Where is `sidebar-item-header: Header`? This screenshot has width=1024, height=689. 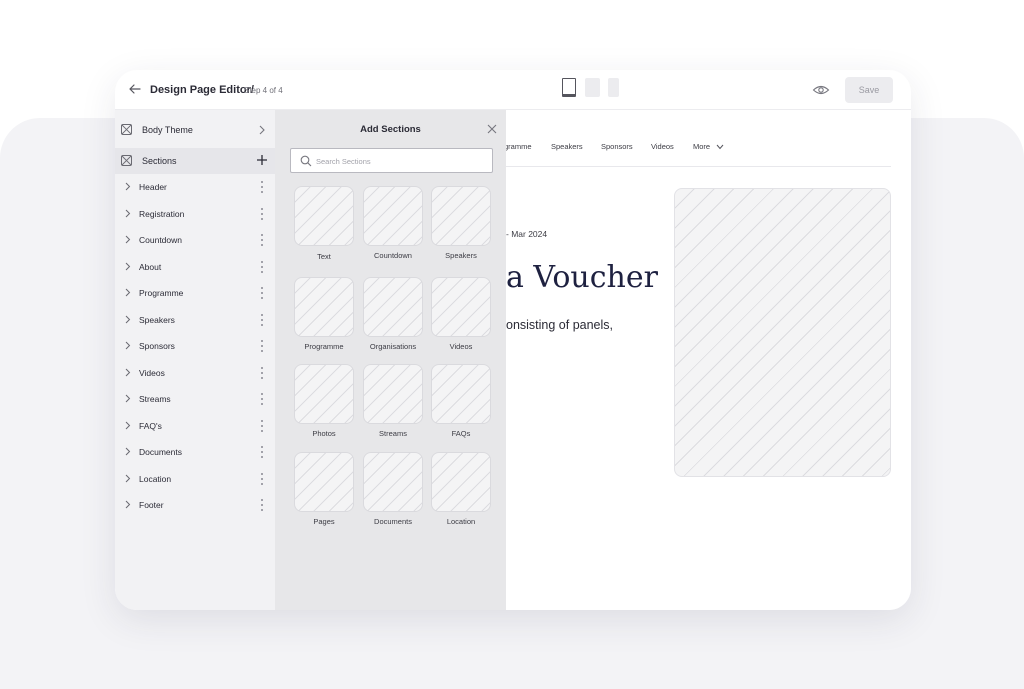
sidebar-item-header: Header is located at coordinates (195, 187).